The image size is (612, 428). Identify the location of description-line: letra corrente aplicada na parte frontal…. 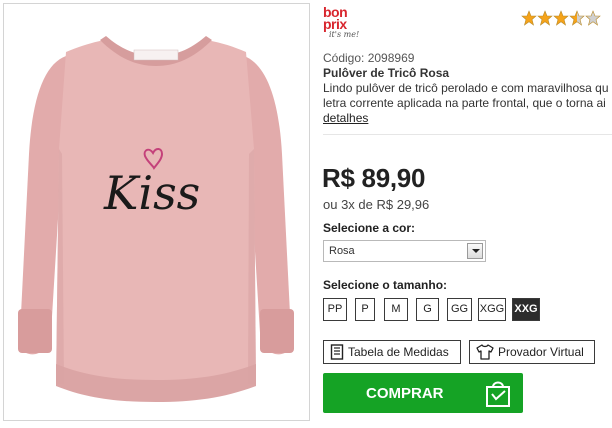
(464, 103).